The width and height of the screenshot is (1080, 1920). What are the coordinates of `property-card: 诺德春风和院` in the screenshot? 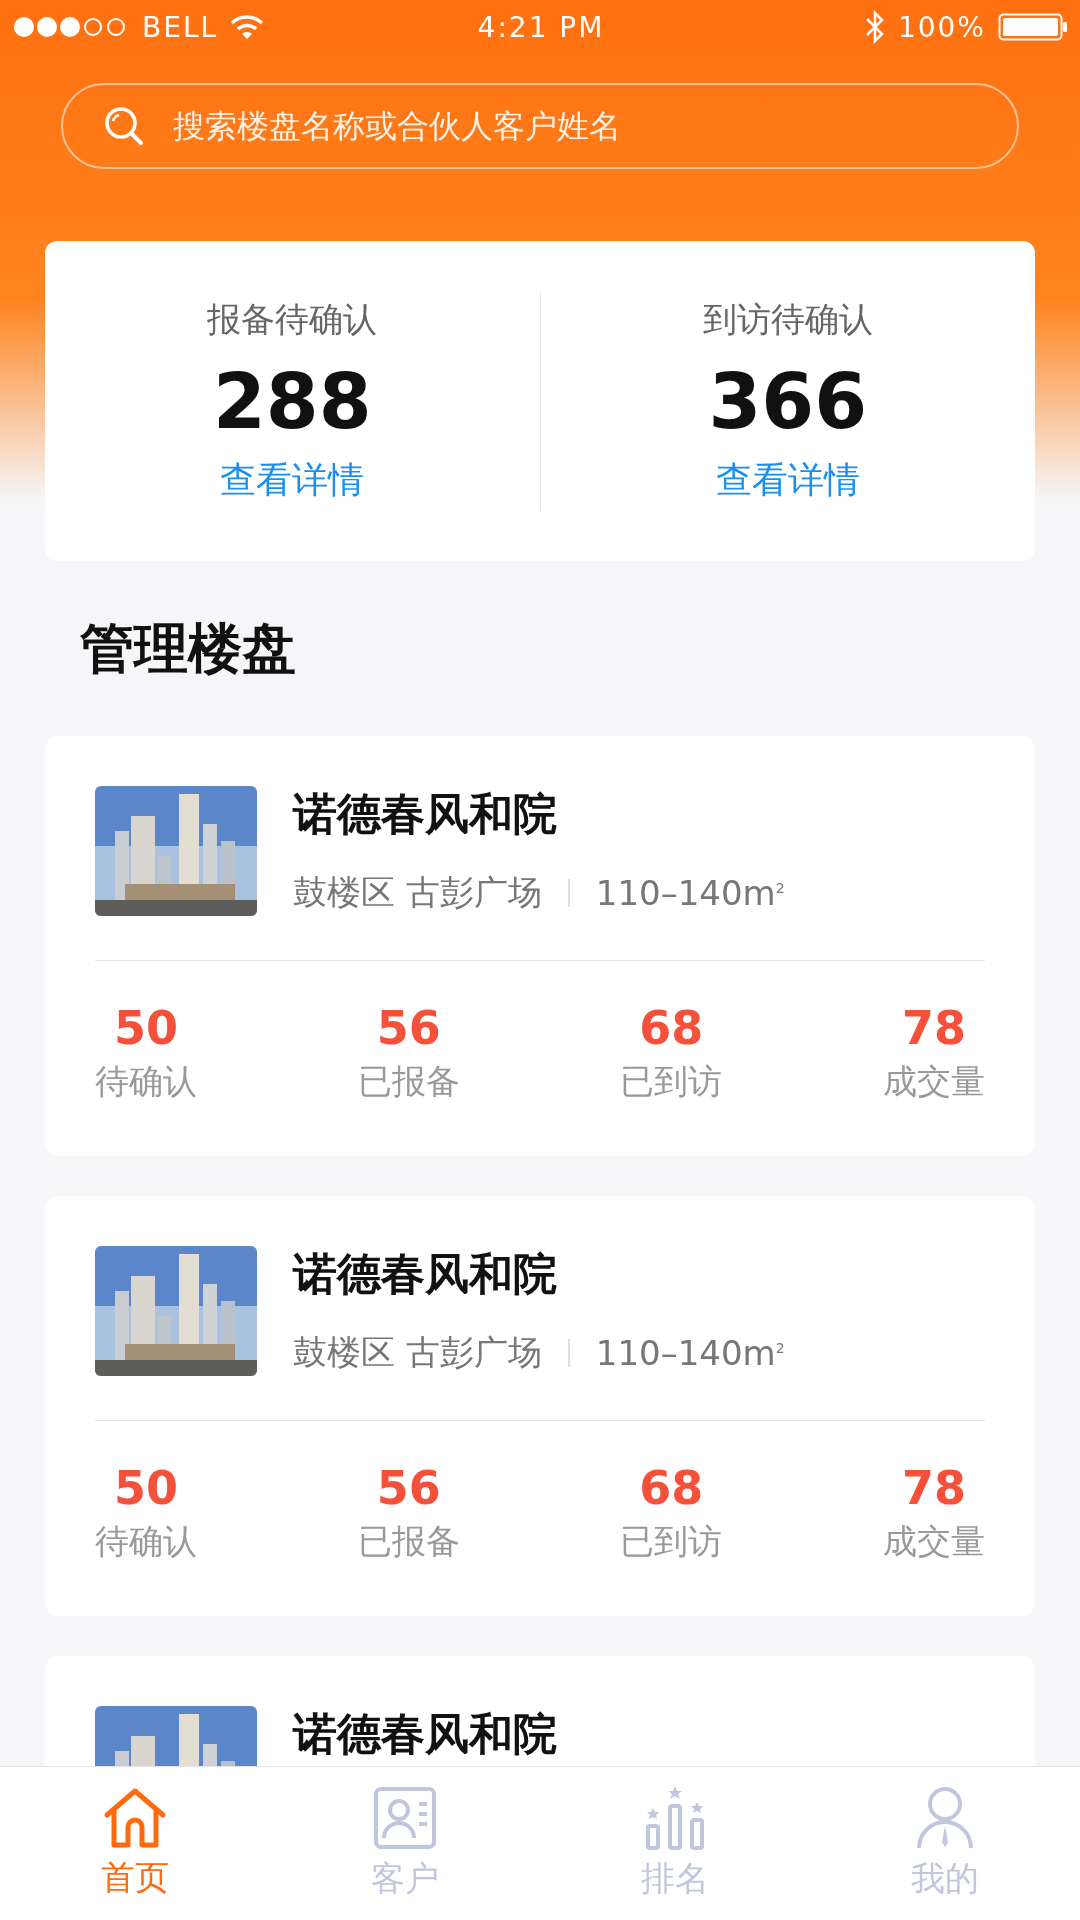 It's located at (540, 1711).